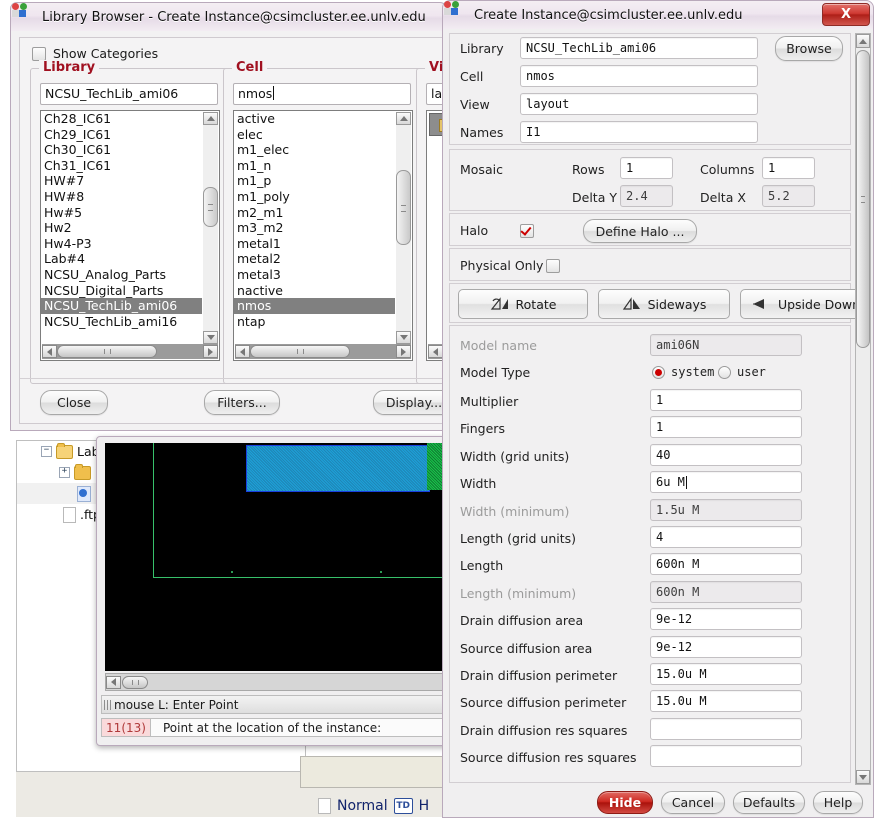 This screenshot has width=874, height=818. What do you see at coordinates (639, 132) in the screenshot?
I see `names-input: I1` at bounding box center [639, 132].